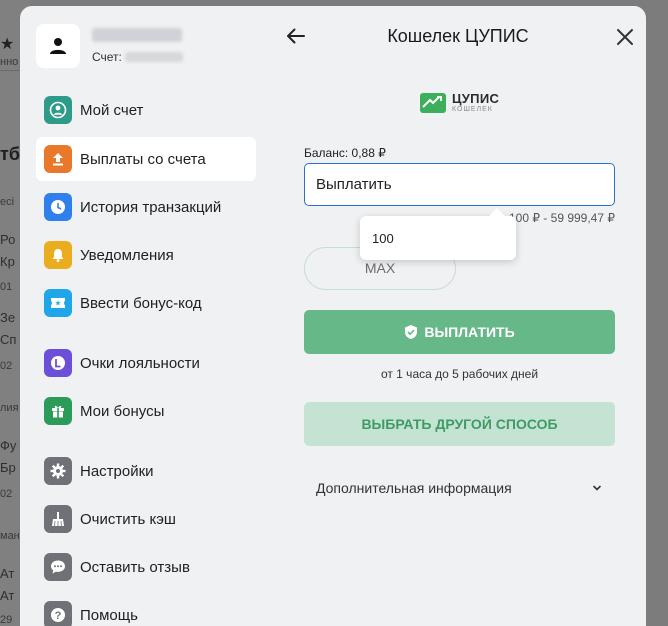 Image resolution: width=668 pixels, height=626 pixels. Describe the element at coordinates (117, 471) in the screenshot. I see `menu-label: Настройки` at that location.